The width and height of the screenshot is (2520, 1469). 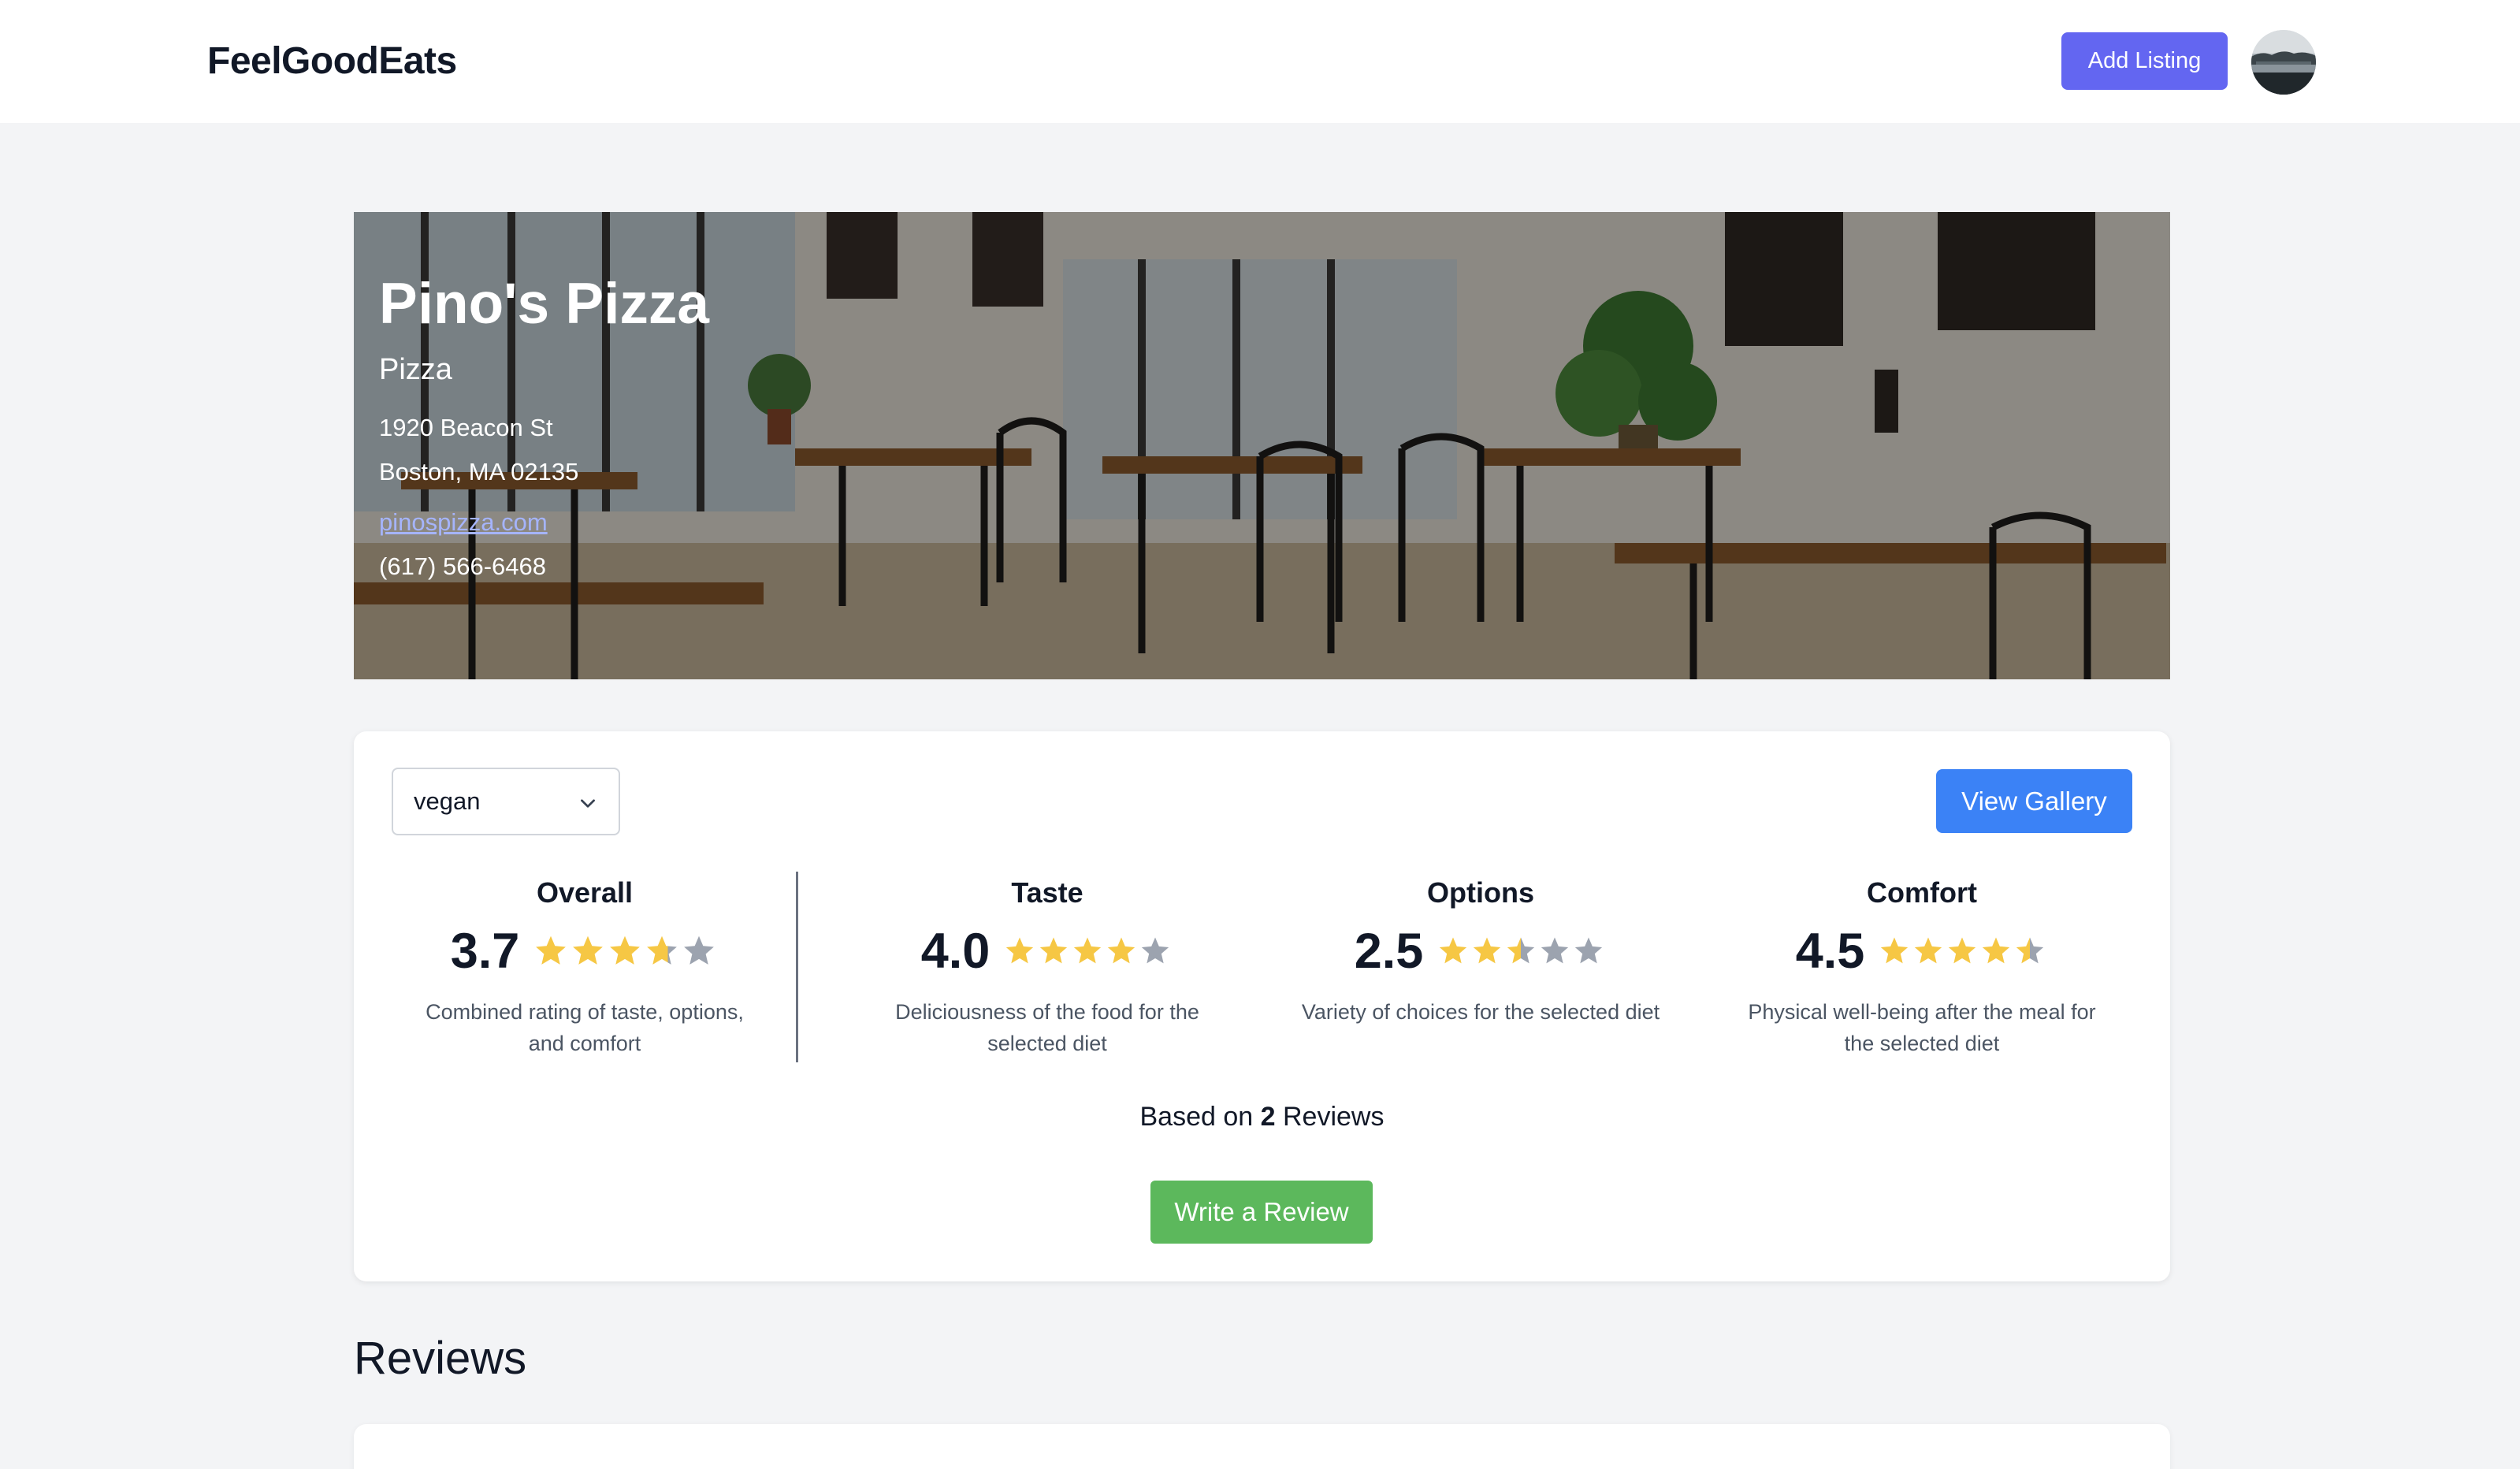 What do you see at coordinates (955, 951) in the screenshot?
I see `rating-score: 4.0` at bounding box center [955, 951].